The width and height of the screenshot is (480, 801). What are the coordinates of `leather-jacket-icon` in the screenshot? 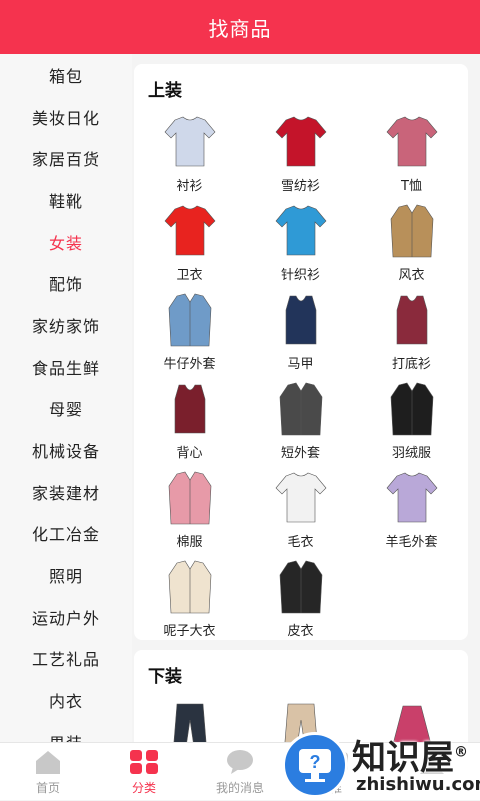 It's located at (301, 587).